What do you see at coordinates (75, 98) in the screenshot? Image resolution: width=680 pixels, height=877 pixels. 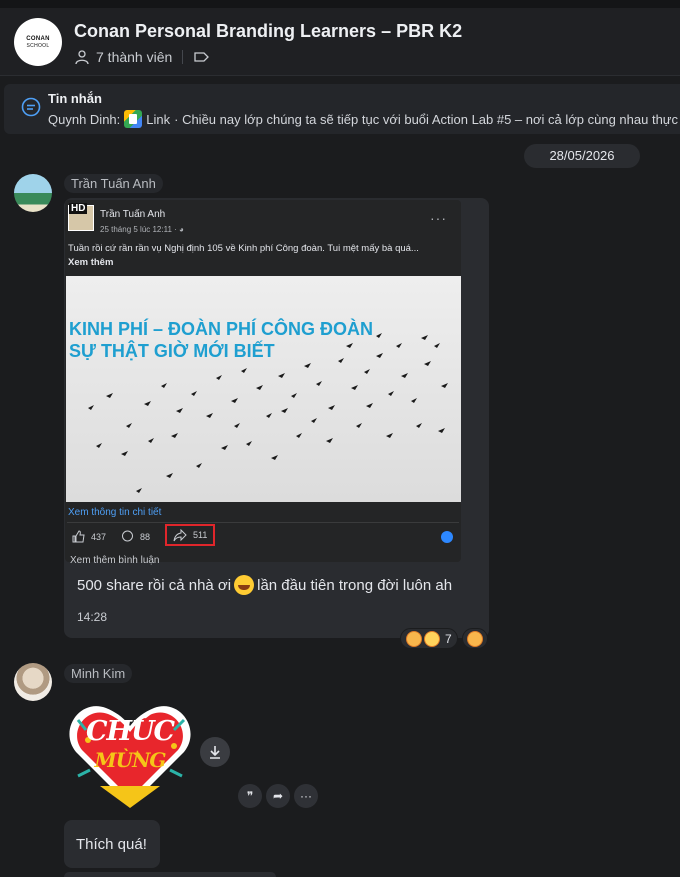 I see `pinned-title: Tin nhắn` at bounding box center [75, 98].